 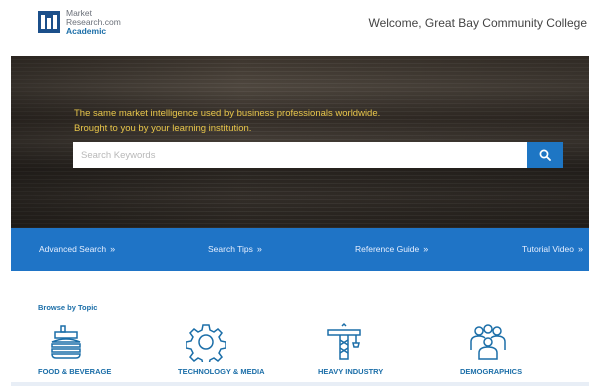 What do you see at coordinates (488, 342) in the screenshot?
I see `people-icon` at bounding box center [488, 342].